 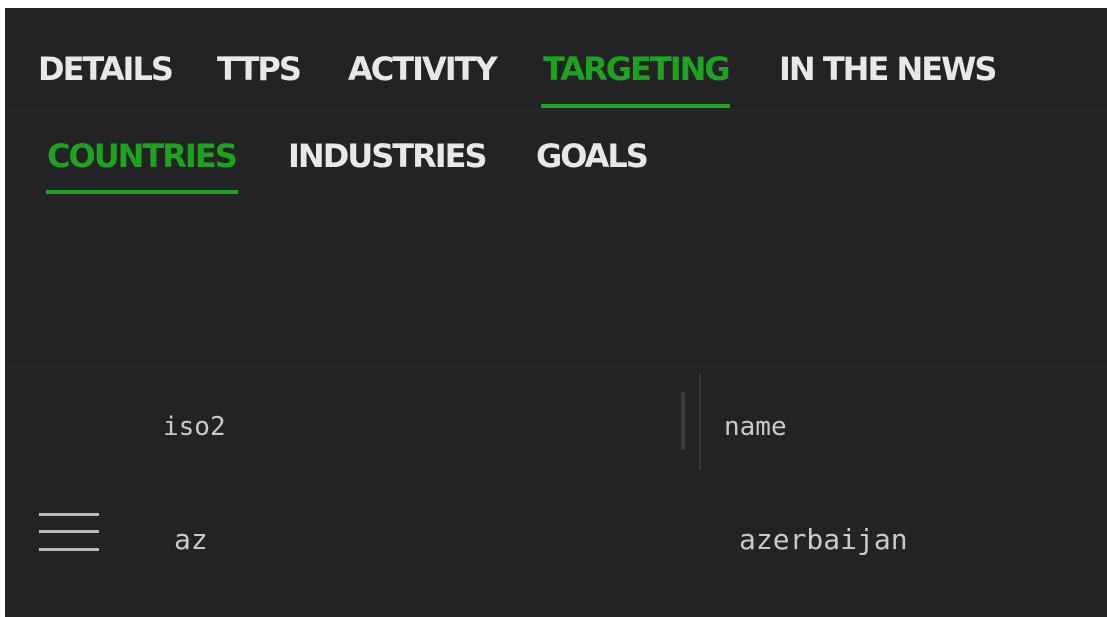 What do you see at coordinates (823, 539) in the screenshot?
I see `table-cell-name: azerbaijan` at bounding box center [823, 539].